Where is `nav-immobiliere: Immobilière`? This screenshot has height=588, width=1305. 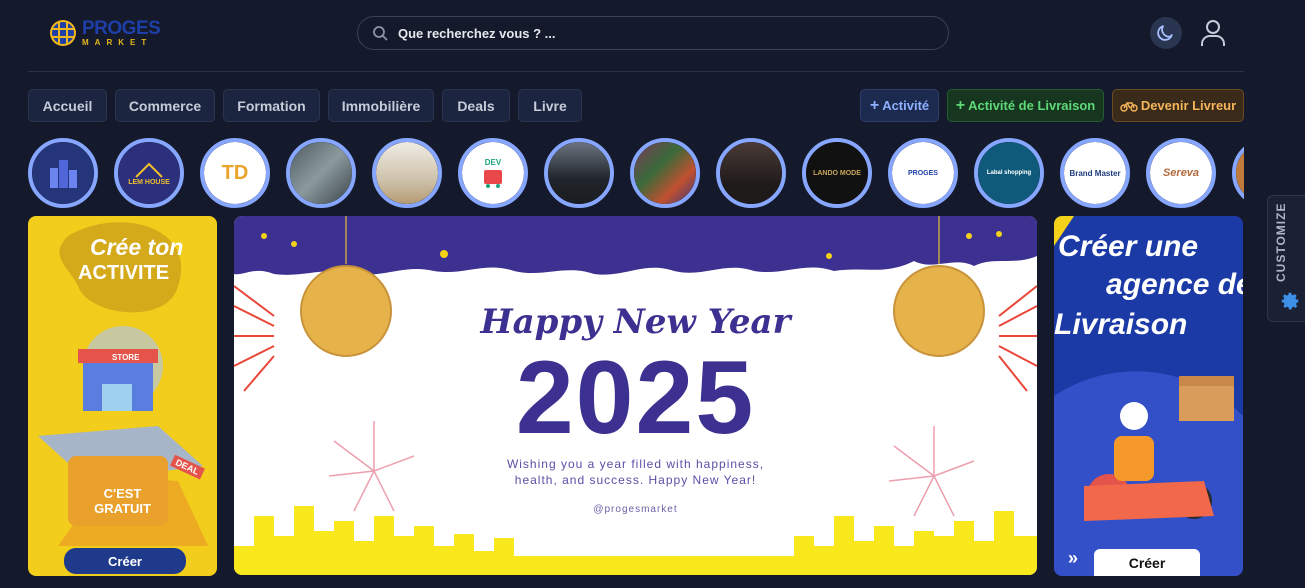 nav-immobiliere: Immobilière is located at coordinates (381, 105).